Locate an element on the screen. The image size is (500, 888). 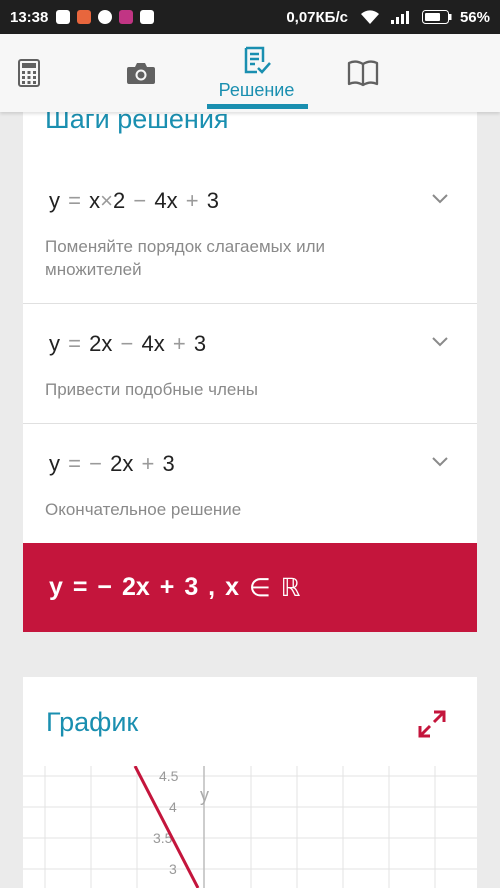
book-icon is located at coordinates (363, 73).